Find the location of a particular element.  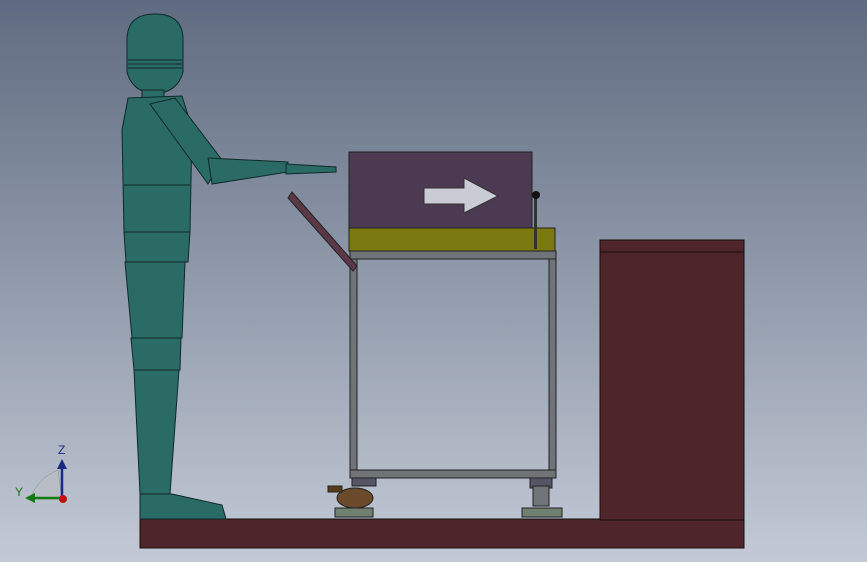

raised-block is located at coordinates (672, 380).